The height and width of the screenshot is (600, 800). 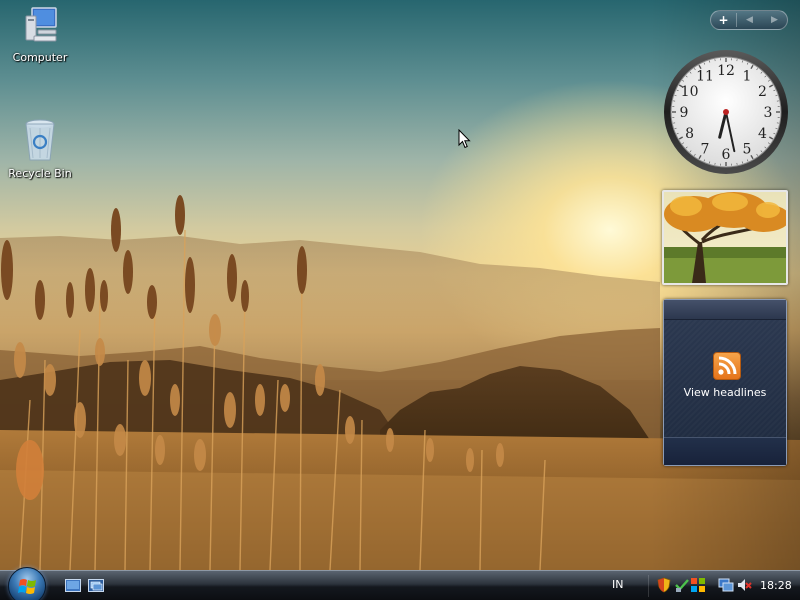 I want to click on clock-numeral: 2, so click(x=762, y=92).